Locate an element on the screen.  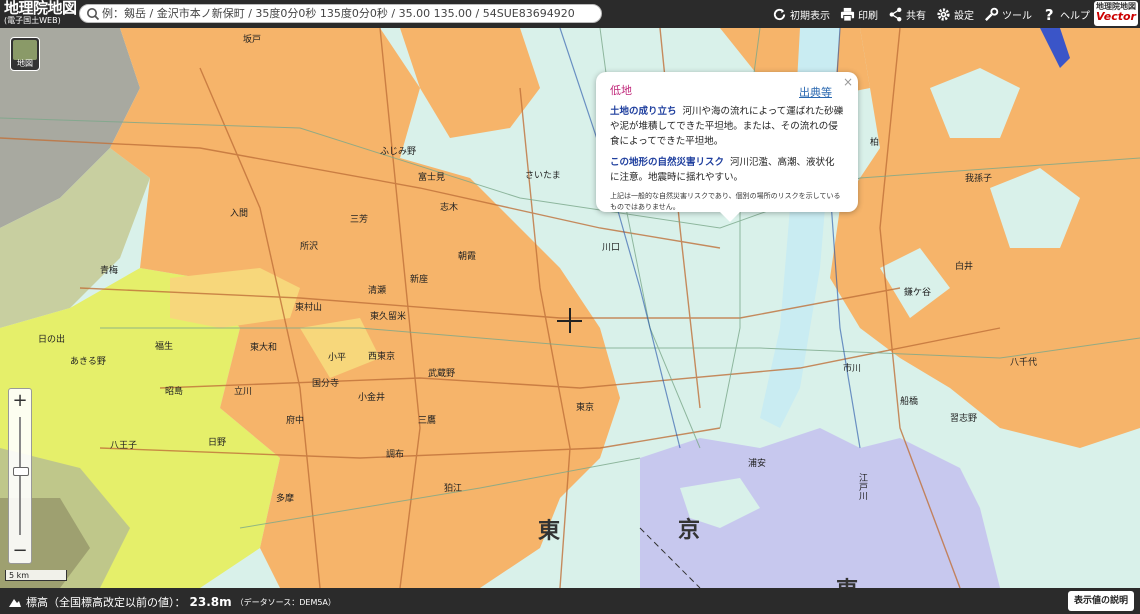
elevation-readout: 標高（全国標高改定以前の値）： 23.8m （データソース：DEM5A） is located at coordinates (172, 602).